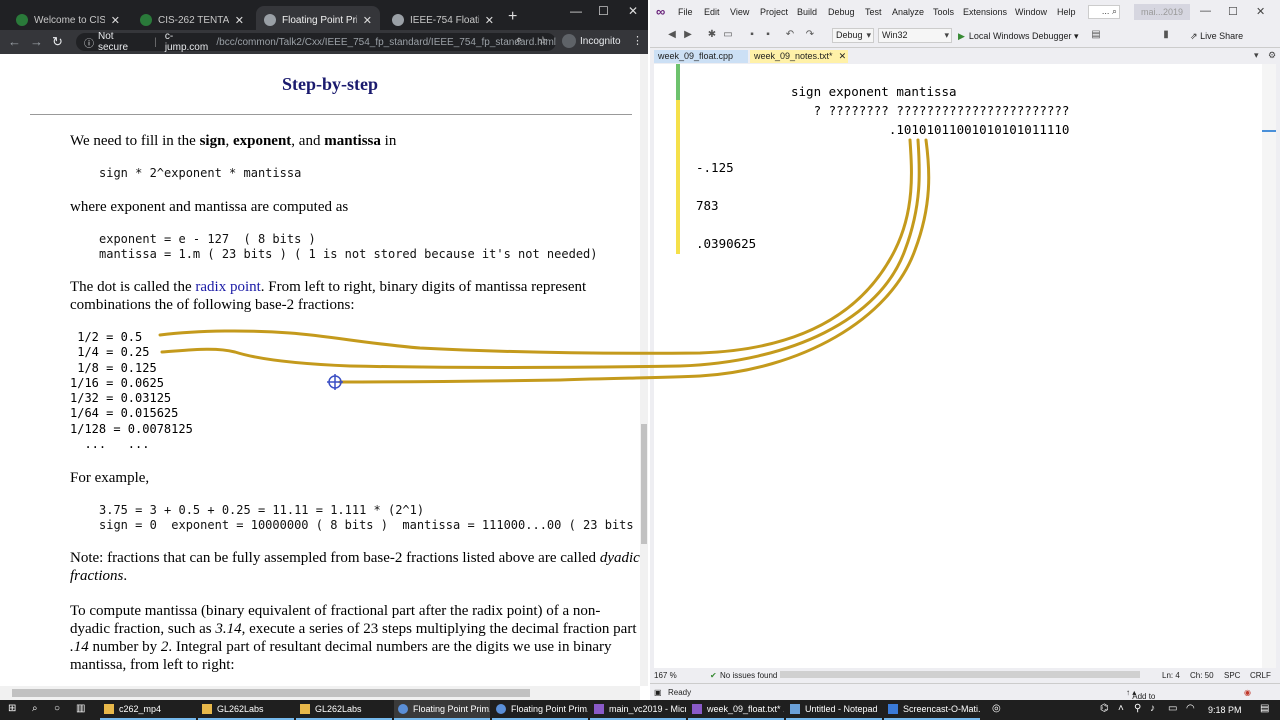  I want to click on volume-icon: ♪, so click(1152, 708).